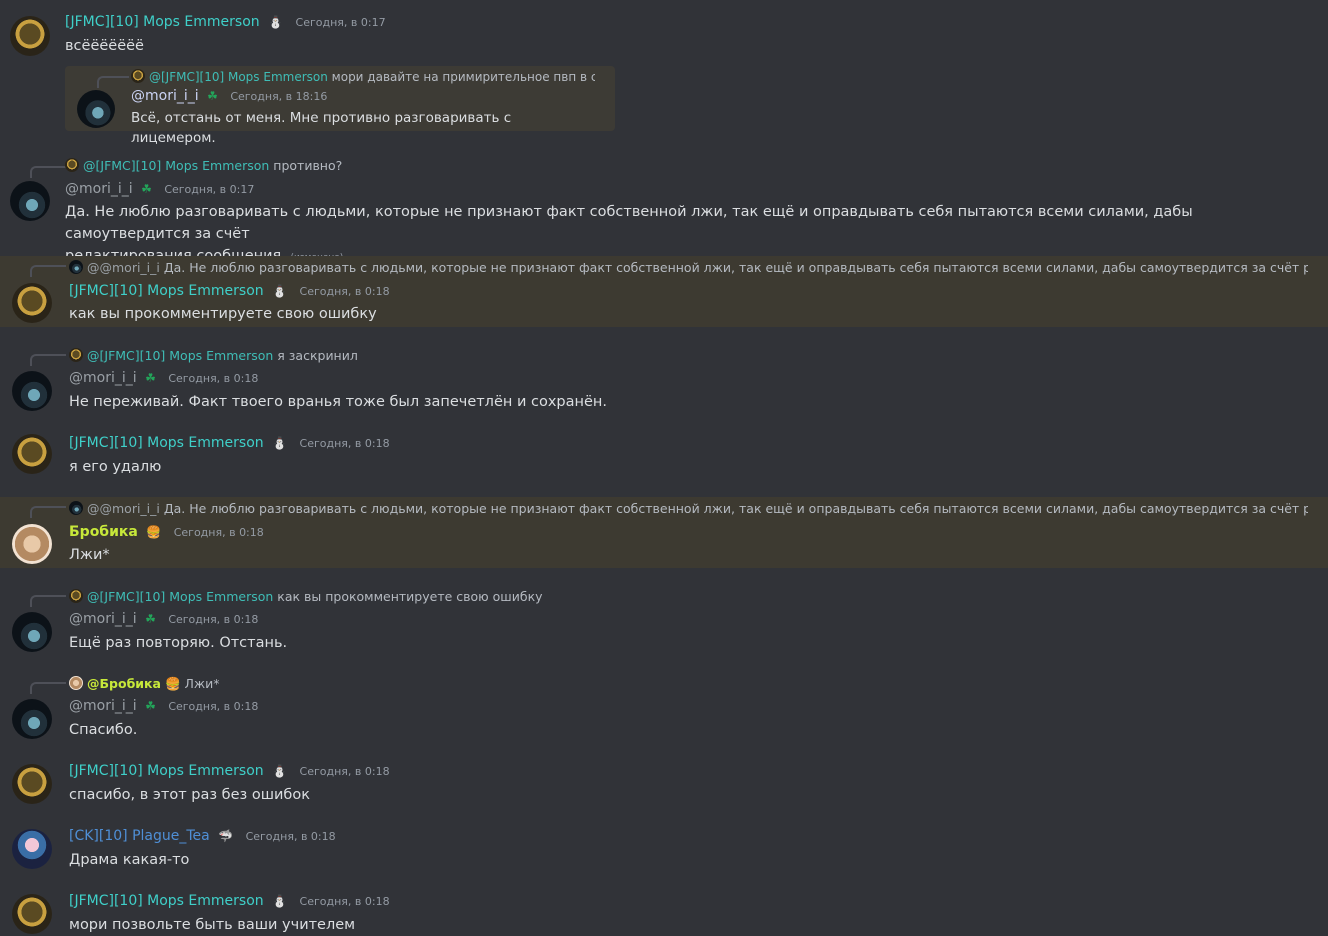  Describe the element at coordinates (178, 643) in the screenshot. I see `message-text: Ещё раз повторяю. Отстань.` at that location.